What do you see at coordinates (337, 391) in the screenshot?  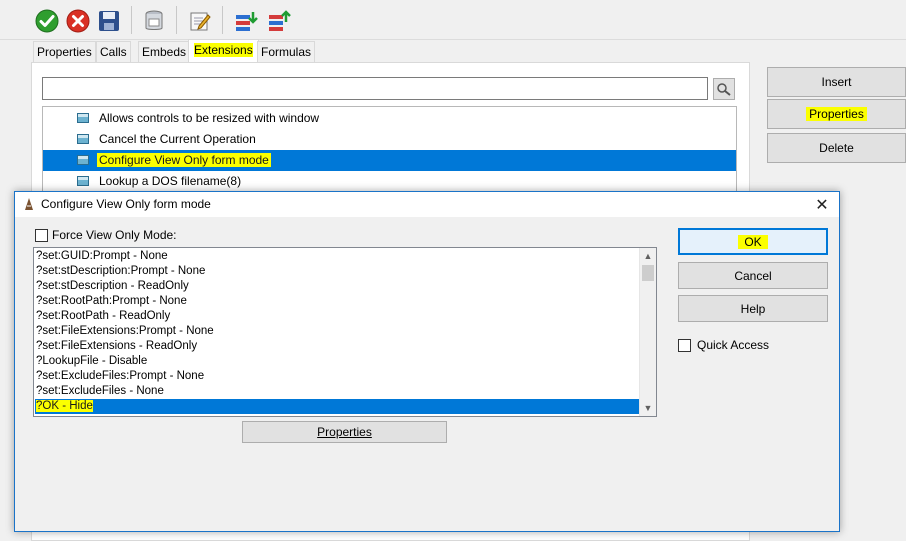 I see `list-item: ?set:ExcludeFiles - None` at bounding box center [337, 391].